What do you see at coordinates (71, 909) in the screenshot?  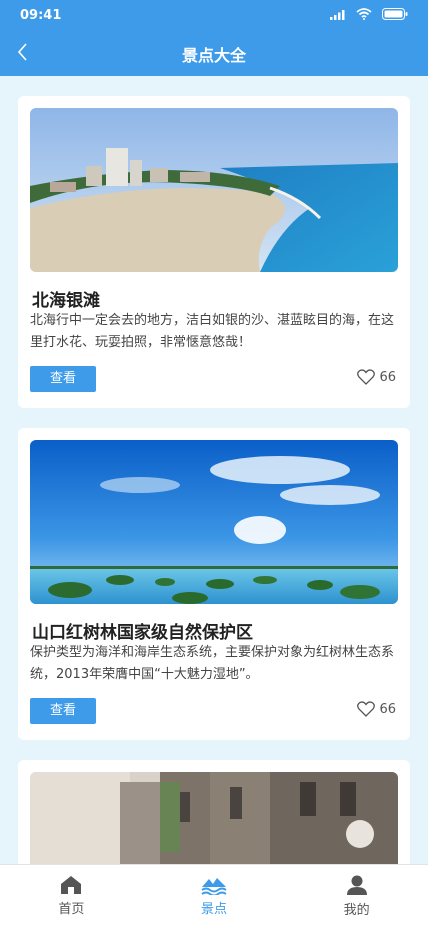 I see `tab-home-label: 首页` at bounding box center [71, 909].